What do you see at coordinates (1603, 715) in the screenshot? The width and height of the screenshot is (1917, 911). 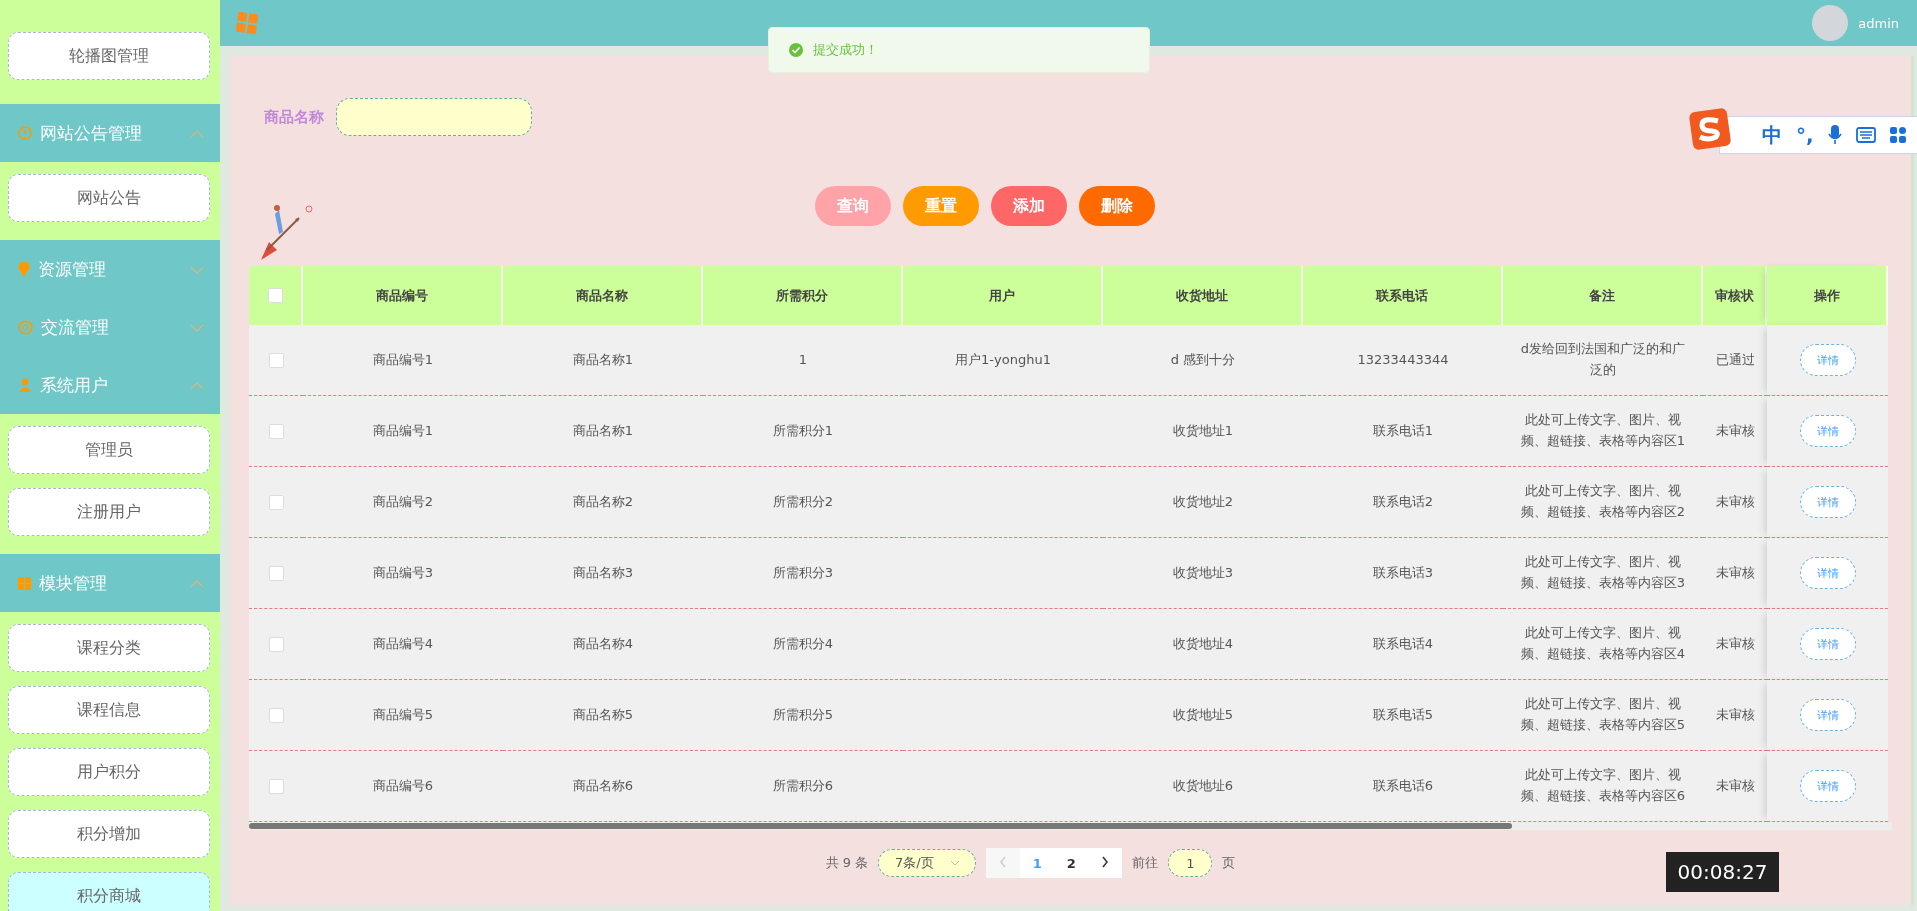 I see `table-cell: 此处可上传文字、图片、视频、超链接、表格等内容区5` at bounding box center [1603, 715].